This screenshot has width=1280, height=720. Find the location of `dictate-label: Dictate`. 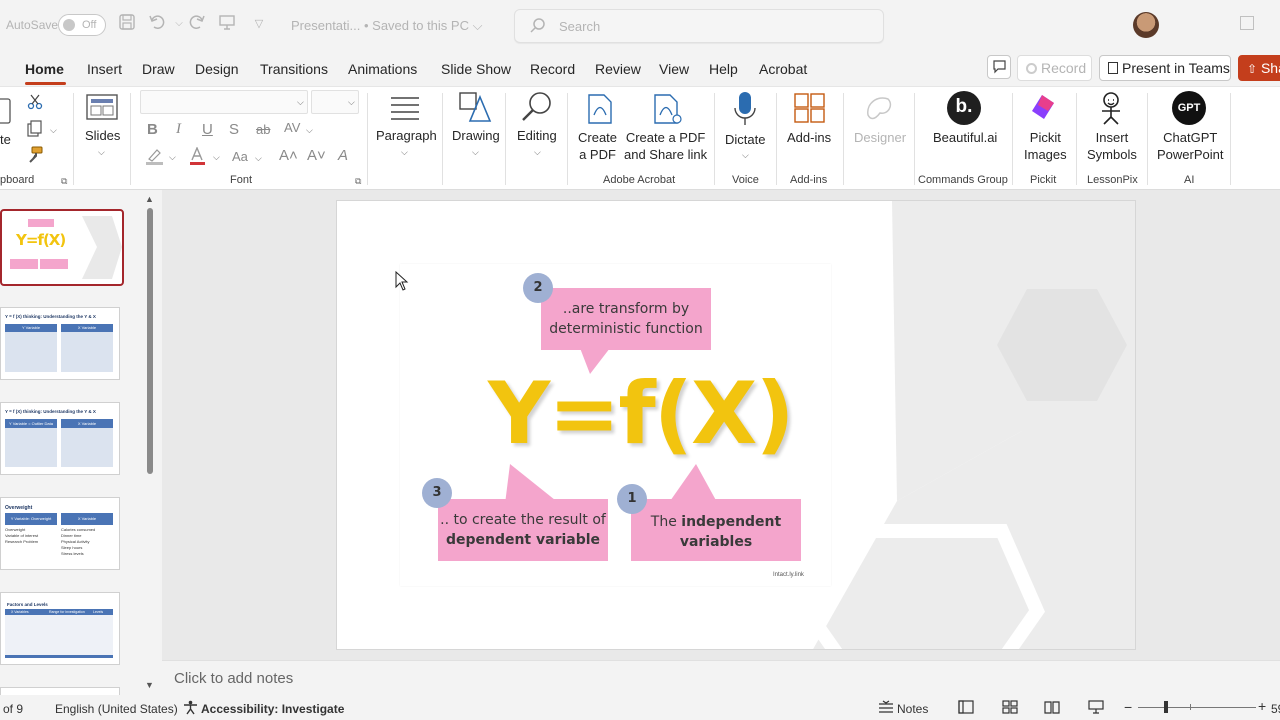

dictate-label: Dictate is located at coordinates (745, 139).